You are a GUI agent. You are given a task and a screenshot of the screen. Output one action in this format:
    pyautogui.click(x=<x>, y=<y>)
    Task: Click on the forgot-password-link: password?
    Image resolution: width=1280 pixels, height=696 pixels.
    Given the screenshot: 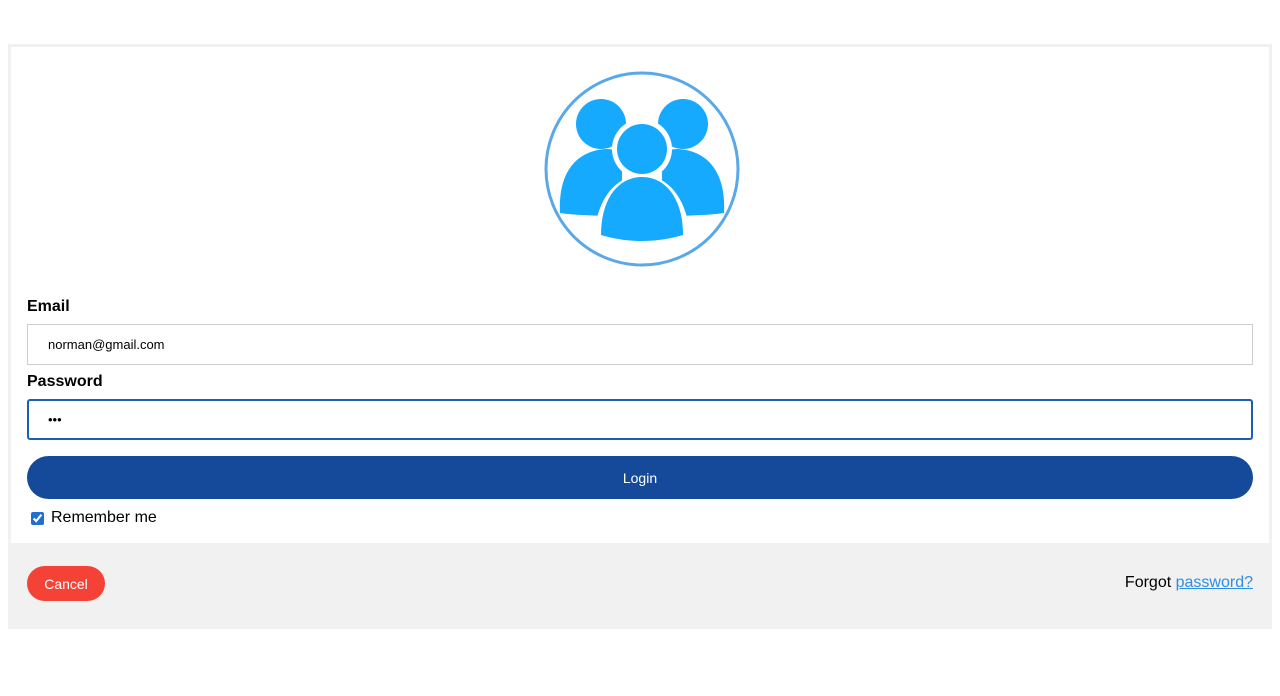 What is the action you would take?
    pyautogui.click(x=1214, y=582)
    